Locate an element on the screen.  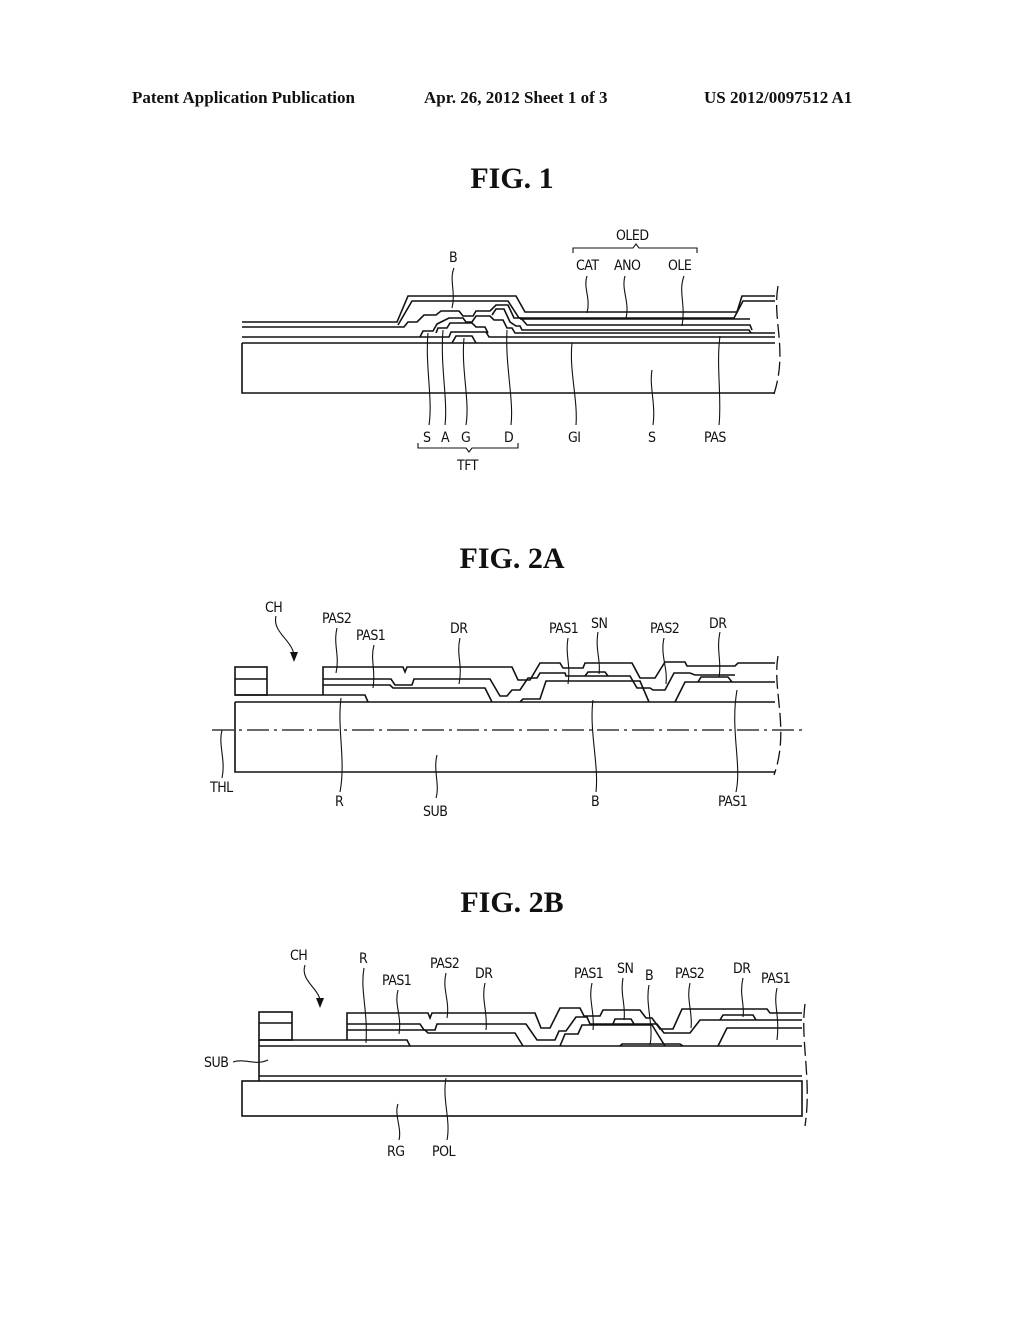
fig2b-ch-arrowhead is located at coordinates (320, 1003).